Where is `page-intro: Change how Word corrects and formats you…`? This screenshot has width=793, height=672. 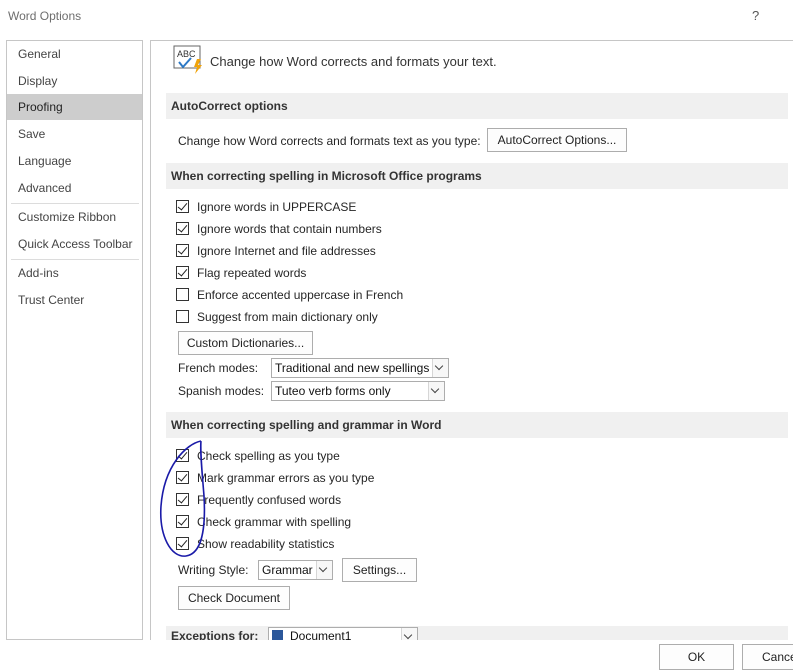
page-intro: Change how Word corrects and formats you… is located at coordinates (353, 61).